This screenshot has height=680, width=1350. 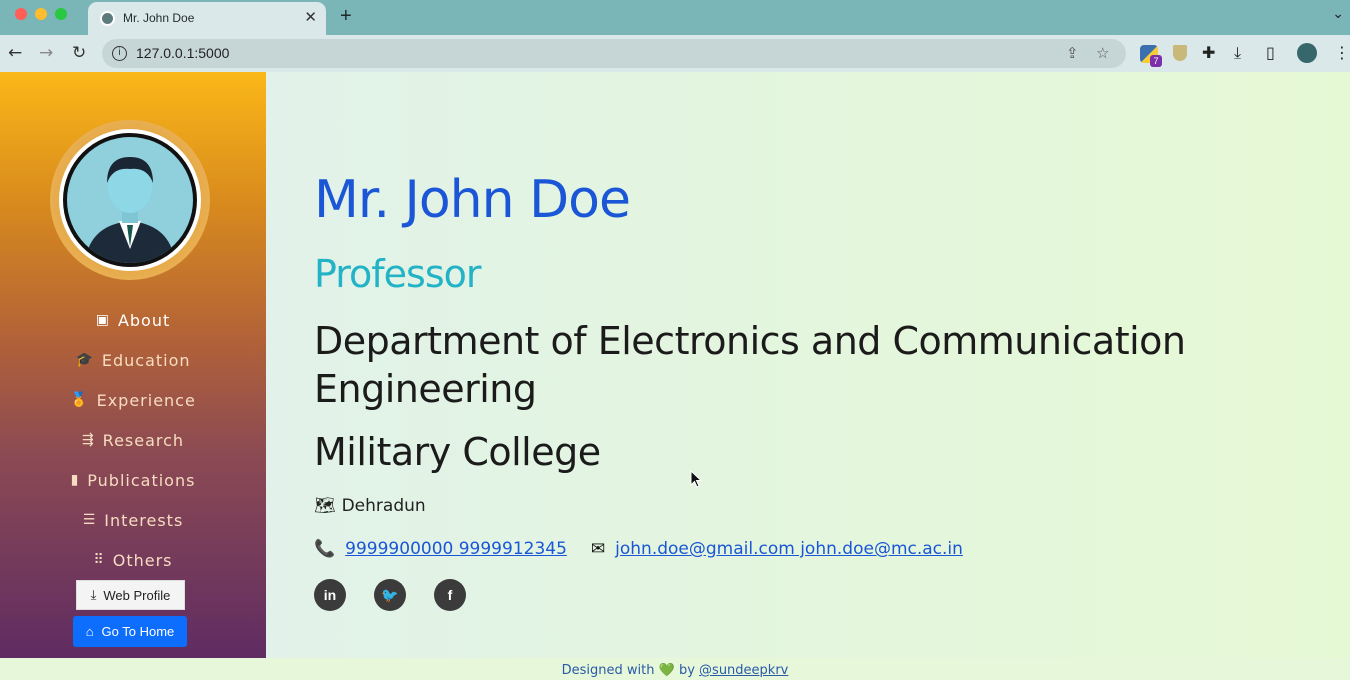 I want to click on sidebar-toggle-icon: ▯, so click(x=1270, y=52).